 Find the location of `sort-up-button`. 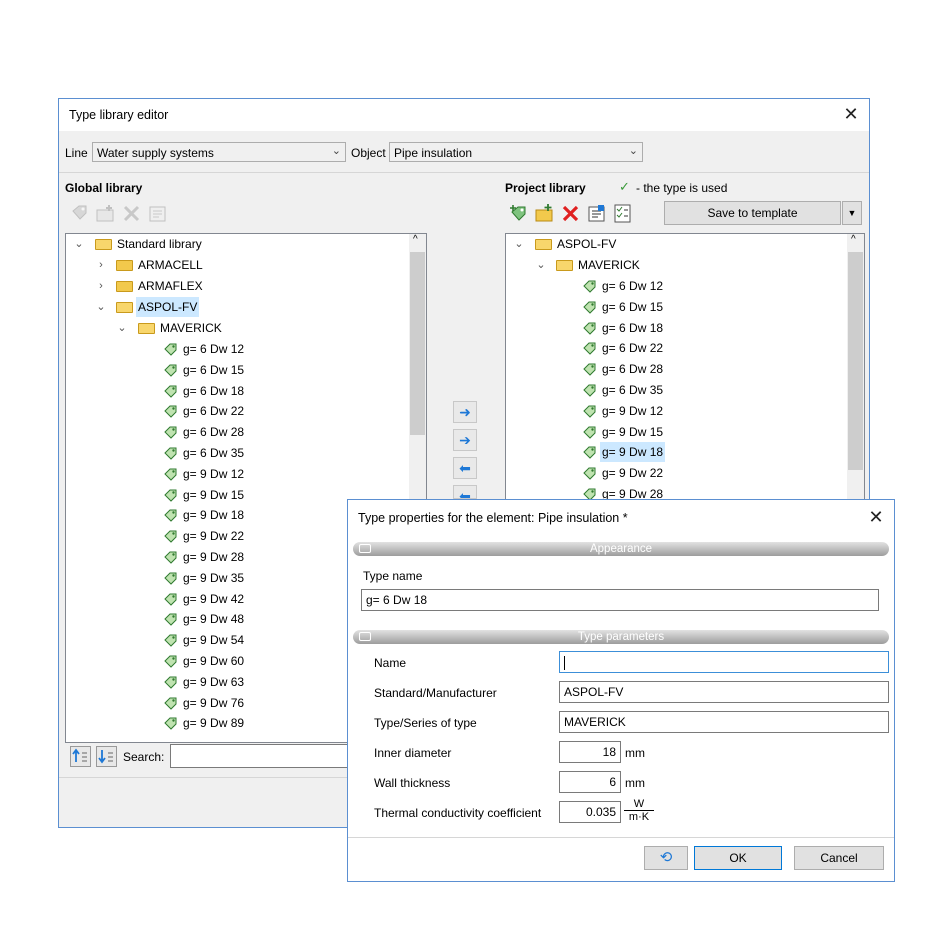

sort-up-button is located at coordinates (80, 756).